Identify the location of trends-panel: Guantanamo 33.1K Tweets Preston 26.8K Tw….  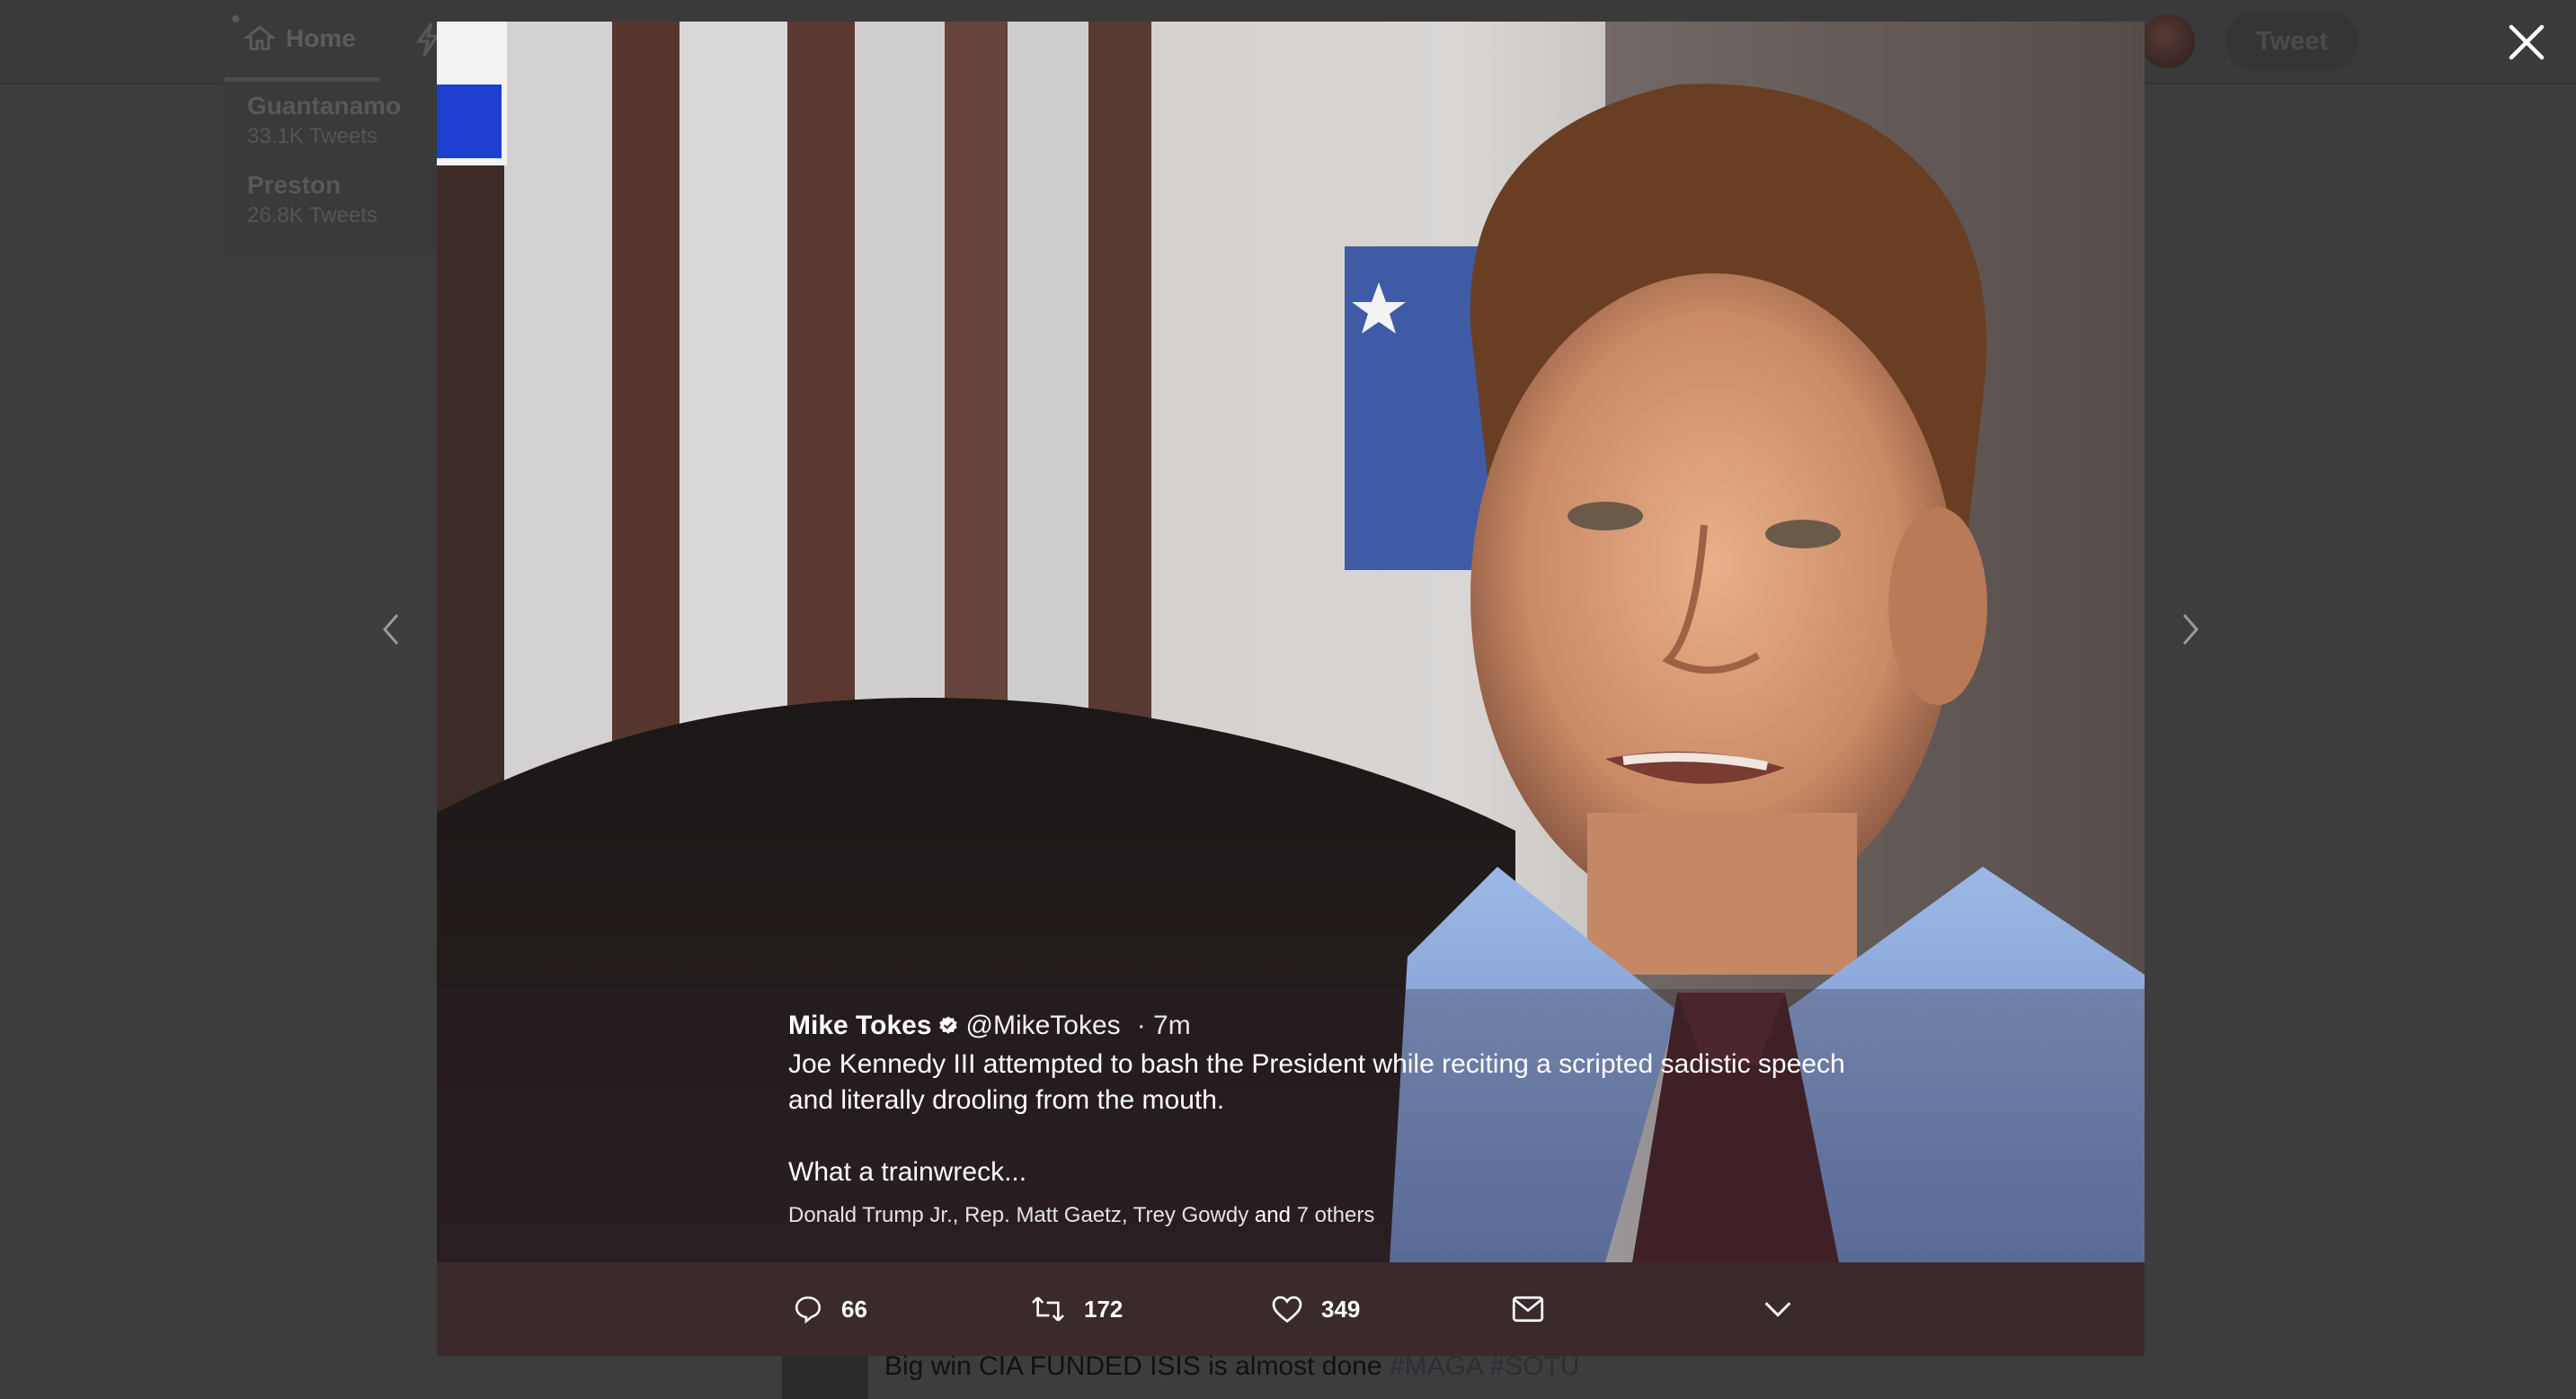
(331, 168).